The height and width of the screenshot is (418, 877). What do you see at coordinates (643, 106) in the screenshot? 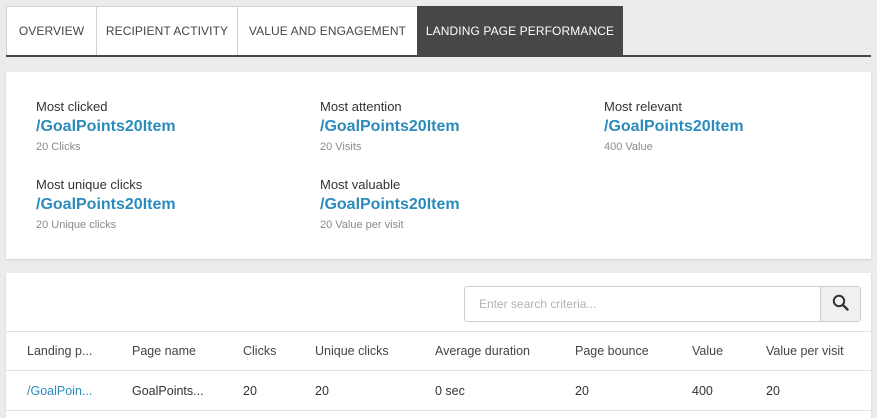
I see `metric-label: Most relevant` at bounding box center [643, 106].